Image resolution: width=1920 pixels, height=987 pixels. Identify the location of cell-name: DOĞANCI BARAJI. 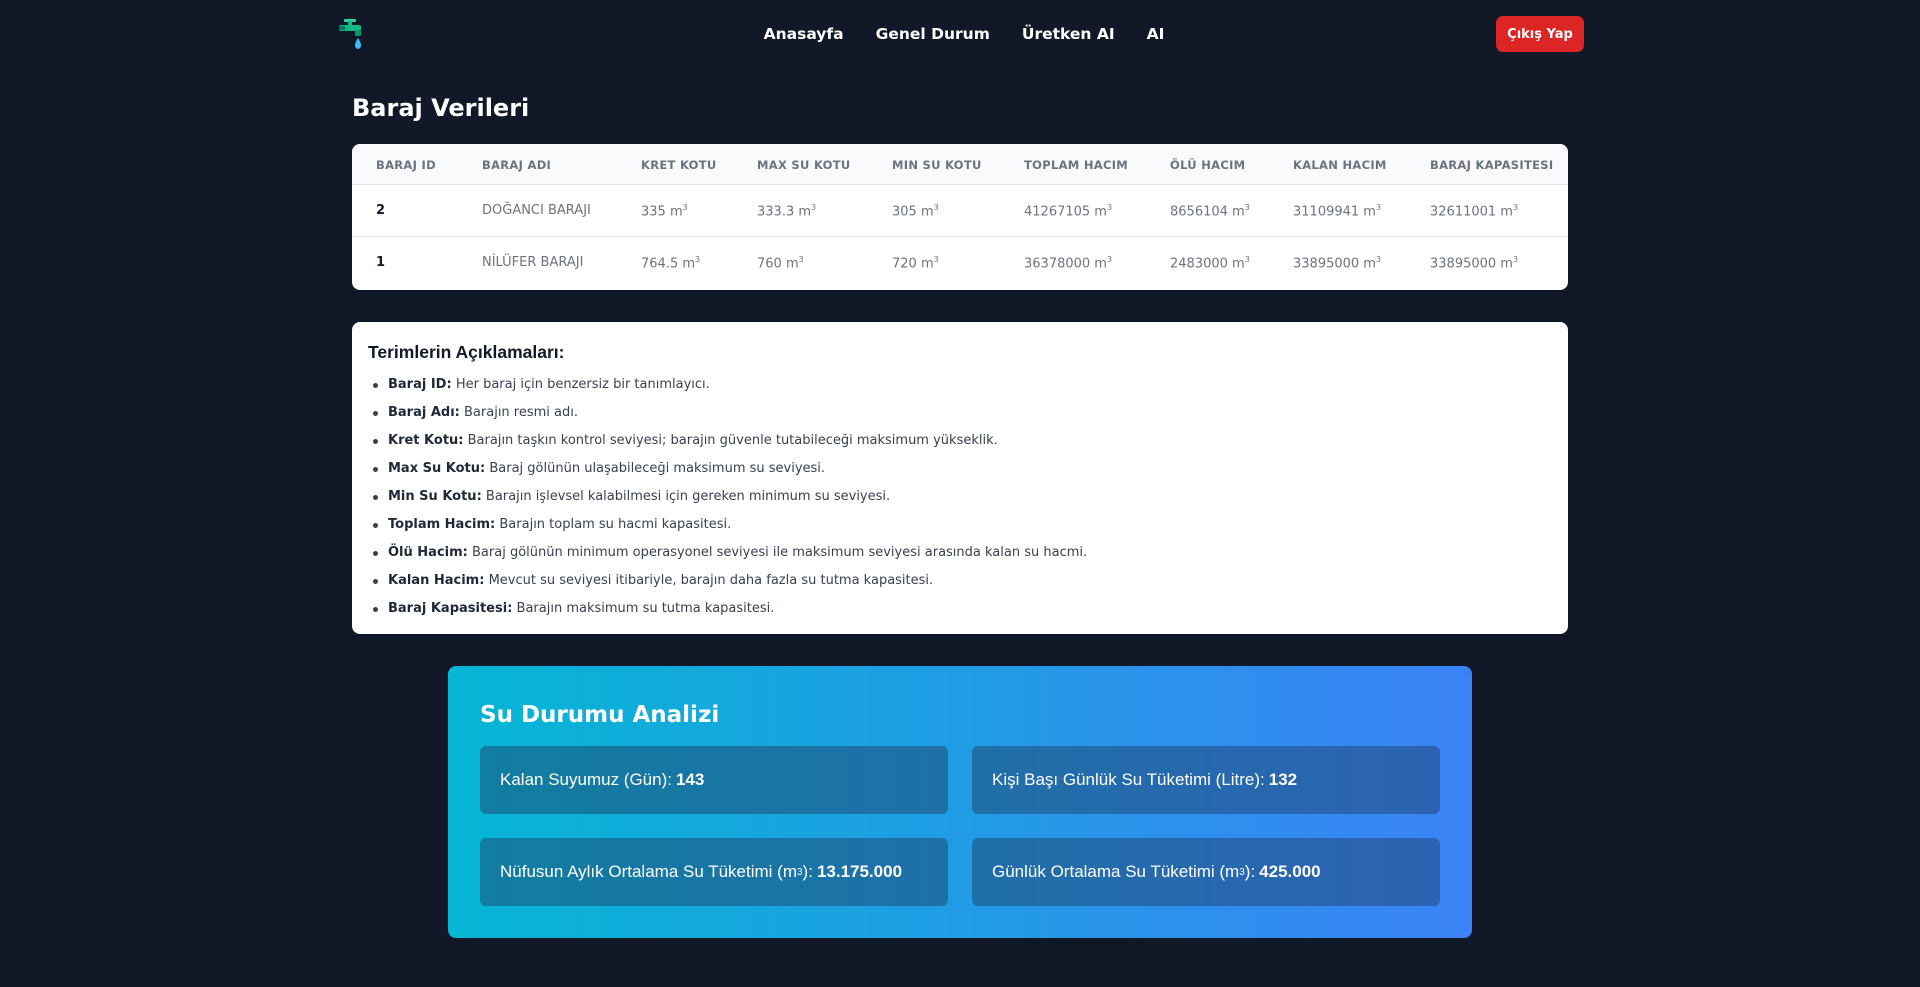
(536, 210).